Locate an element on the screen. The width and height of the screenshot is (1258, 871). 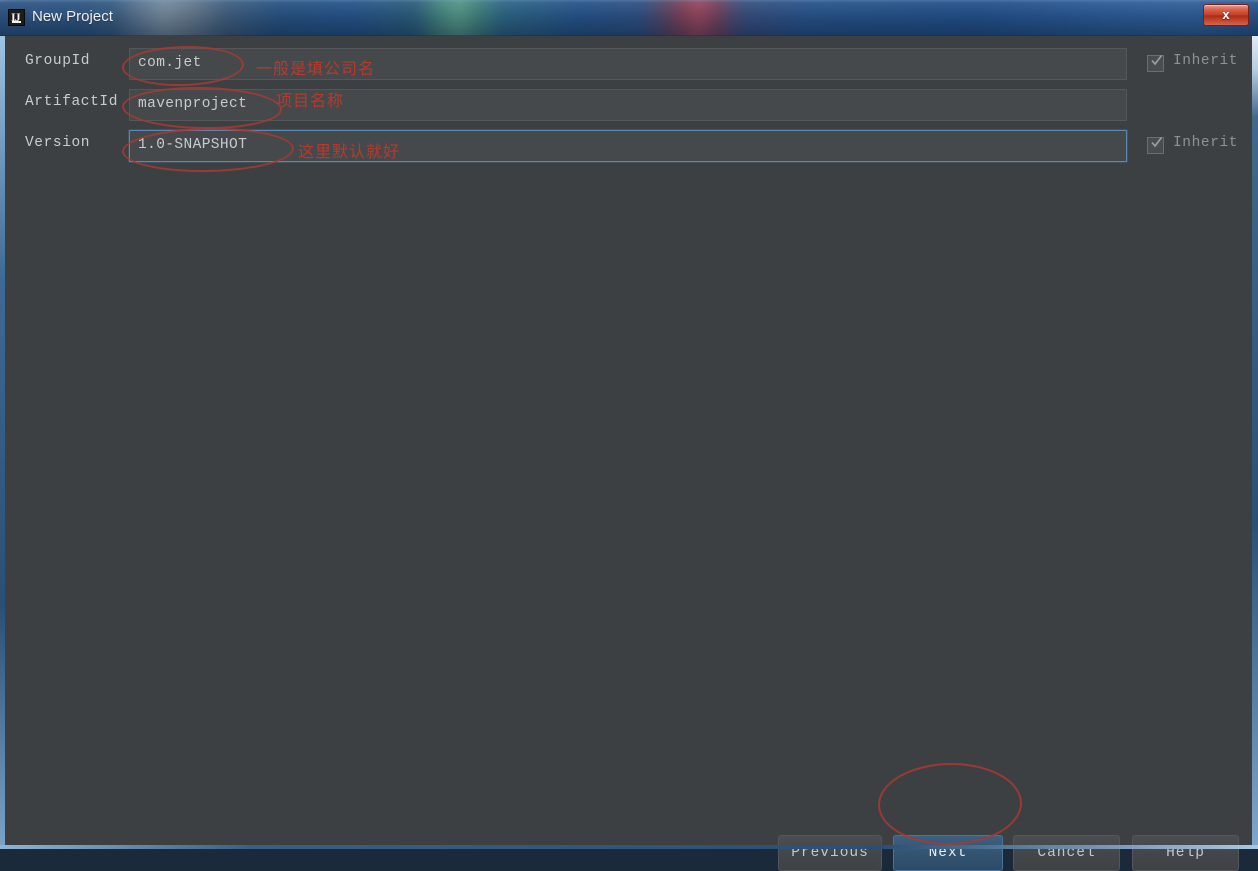
next-button: Next is located at coordinates (948, 853).